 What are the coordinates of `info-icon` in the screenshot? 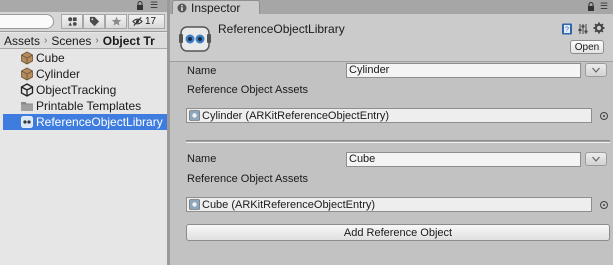 It's located at (182, 7).